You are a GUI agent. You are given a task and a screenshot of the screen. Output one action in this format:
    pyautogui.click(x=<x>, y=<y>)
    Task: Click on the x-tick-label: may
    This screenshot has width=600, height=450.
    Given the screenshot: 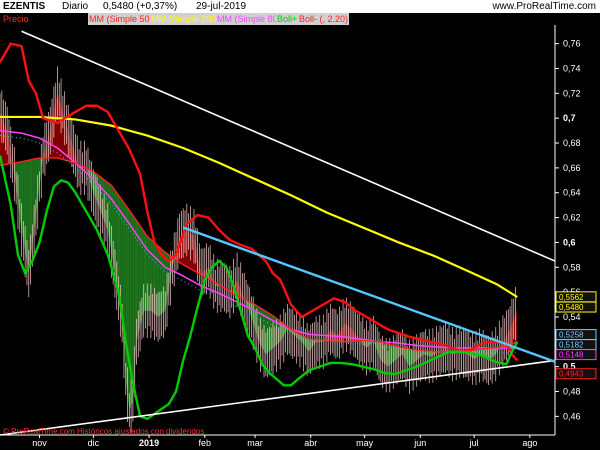 What is the action you would take?
    pyautogui.click(x=365, y=443)
    